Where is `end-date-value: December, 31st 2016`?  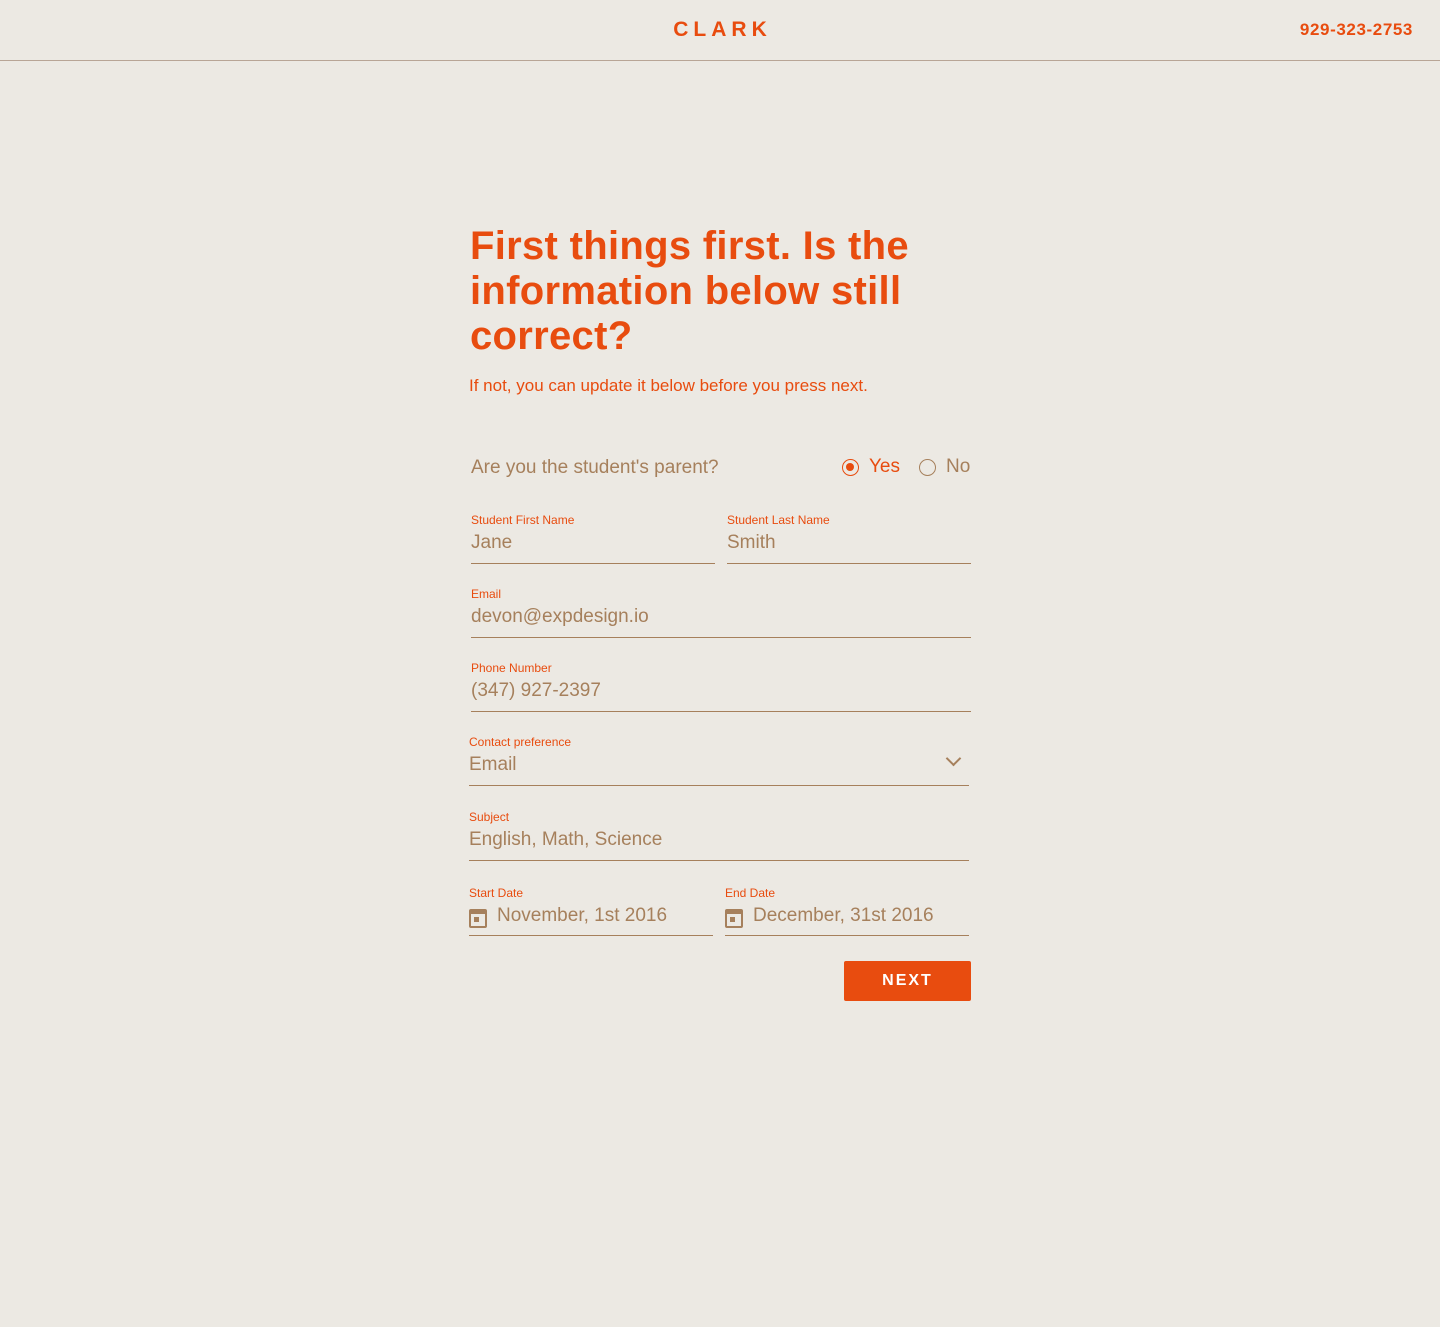
end-date-value: December, 31st 2016 is located at coordinates (843, 915).